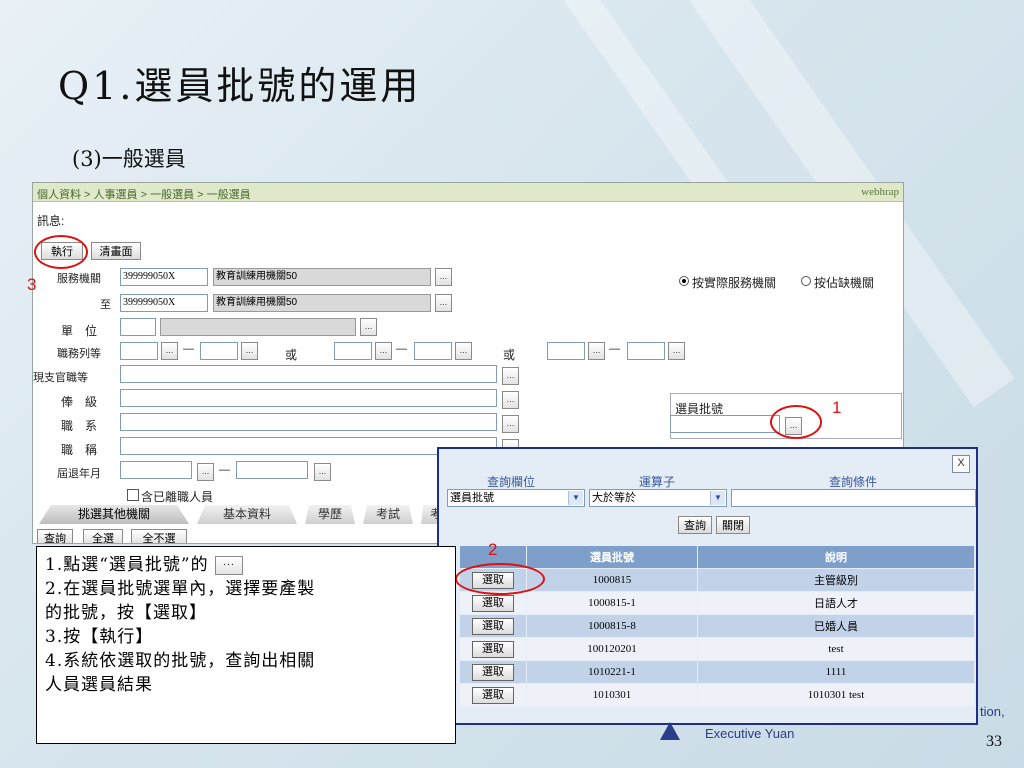  I want to click on table-cell-batch: 1010301, so click(612, 695).